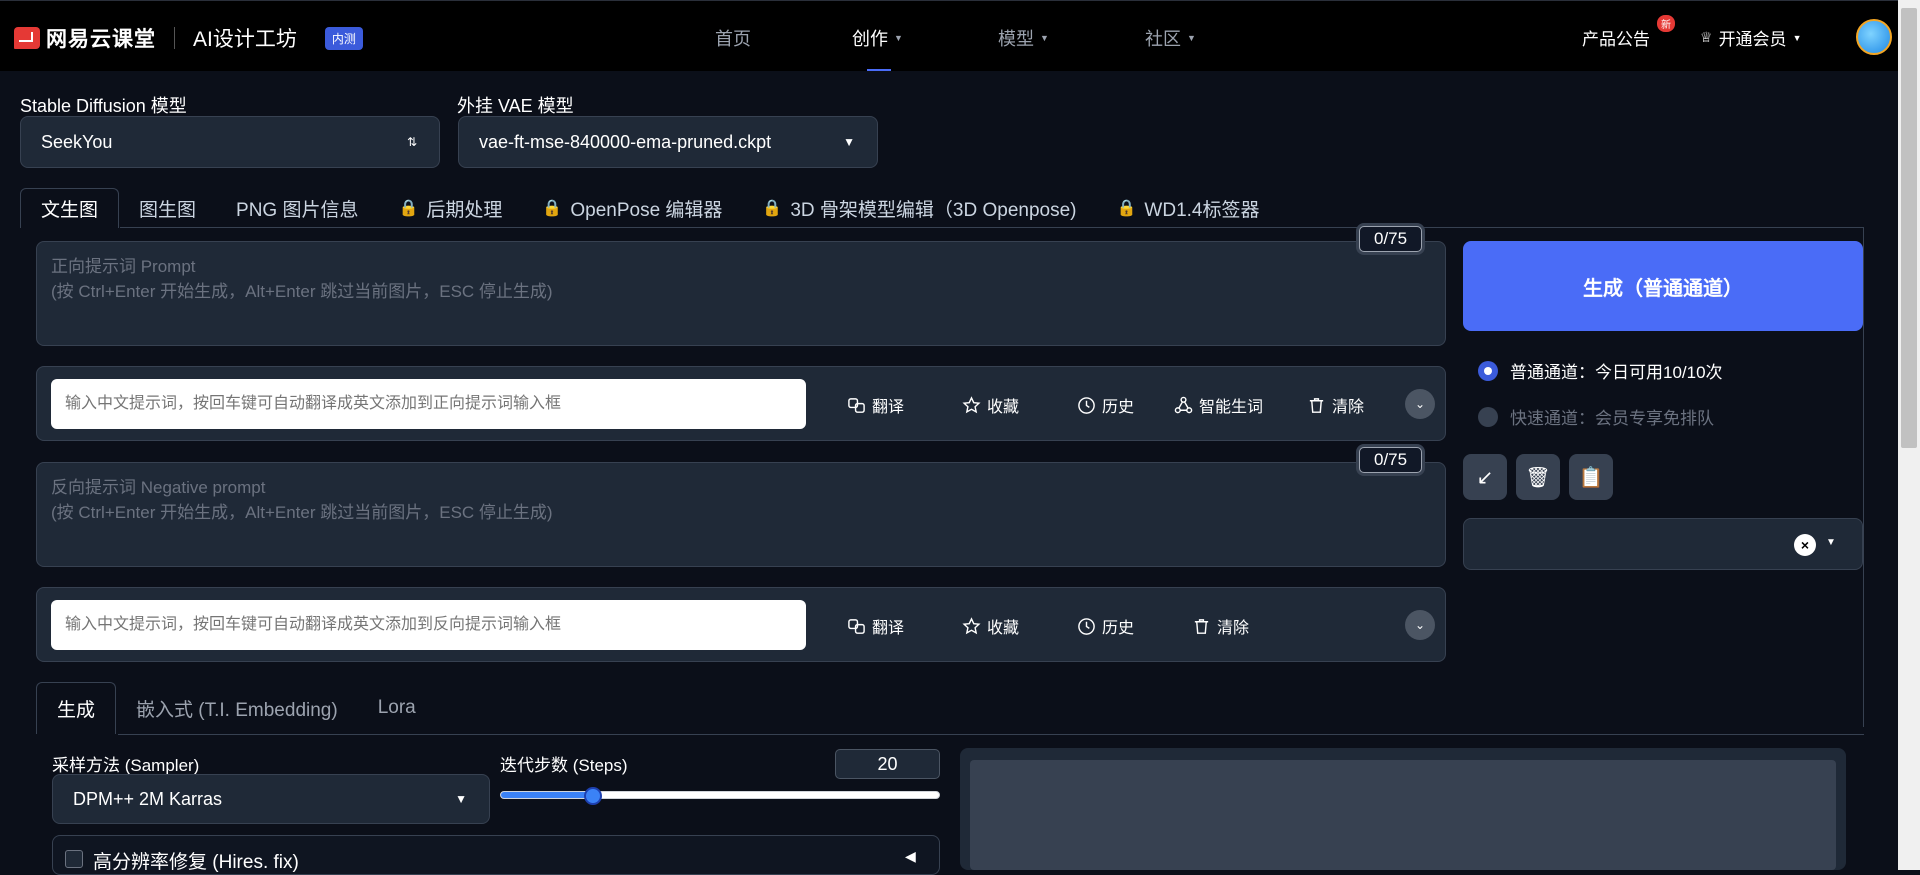 The height and width of the screenshot is (875, 1920). I want to click on scrollbar-thumb, so click(1909, 228).